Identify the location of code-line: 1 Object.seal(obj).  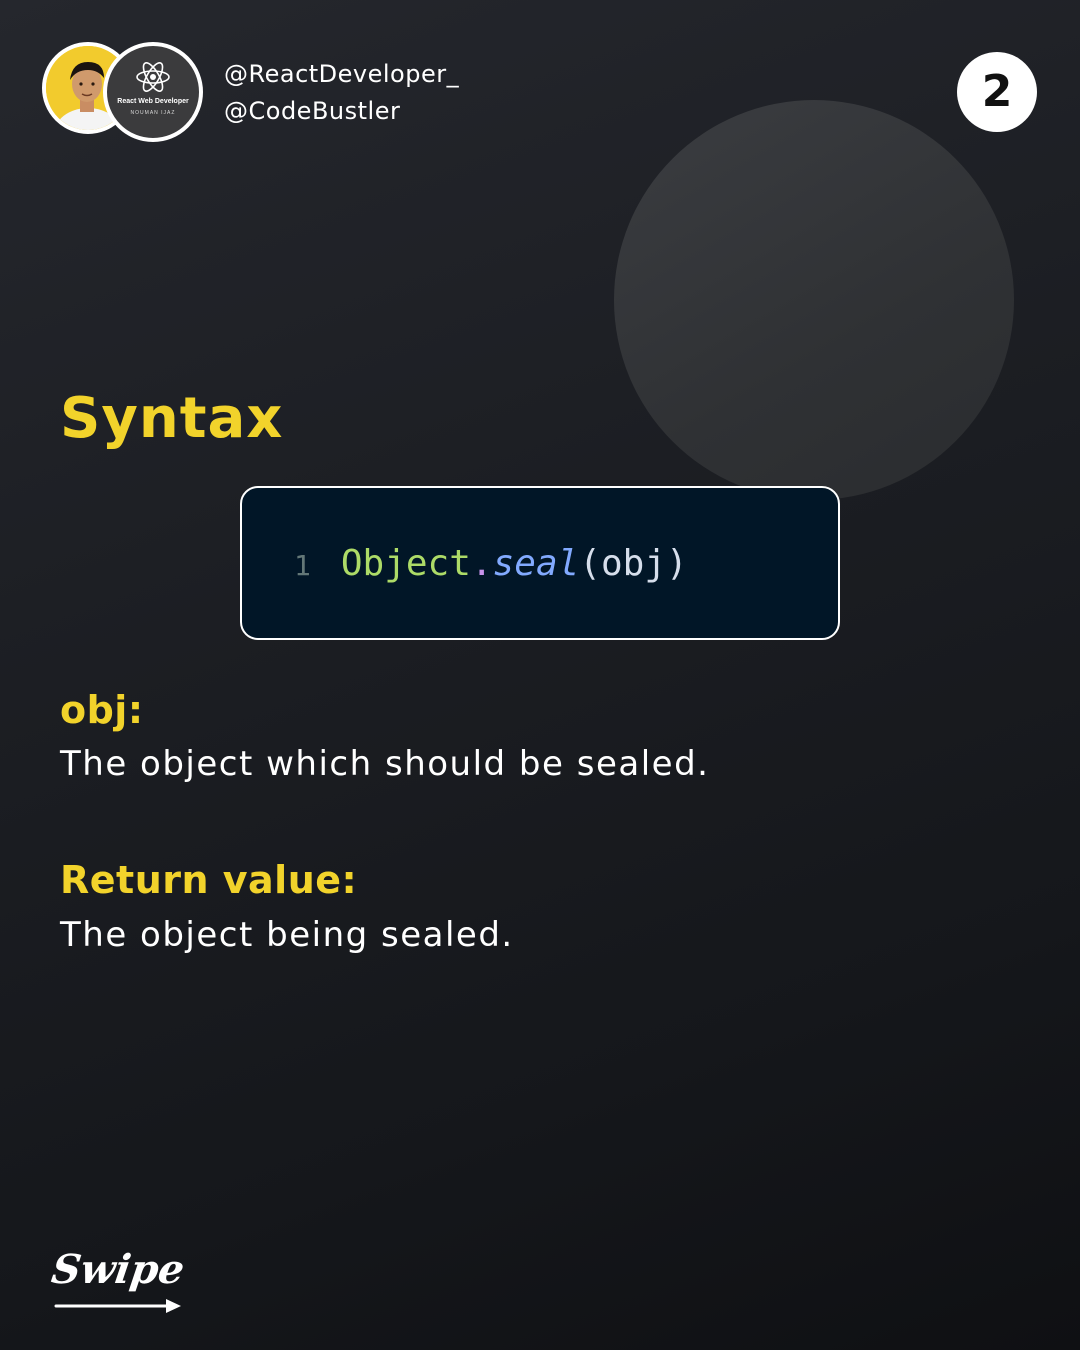
(491, 565).